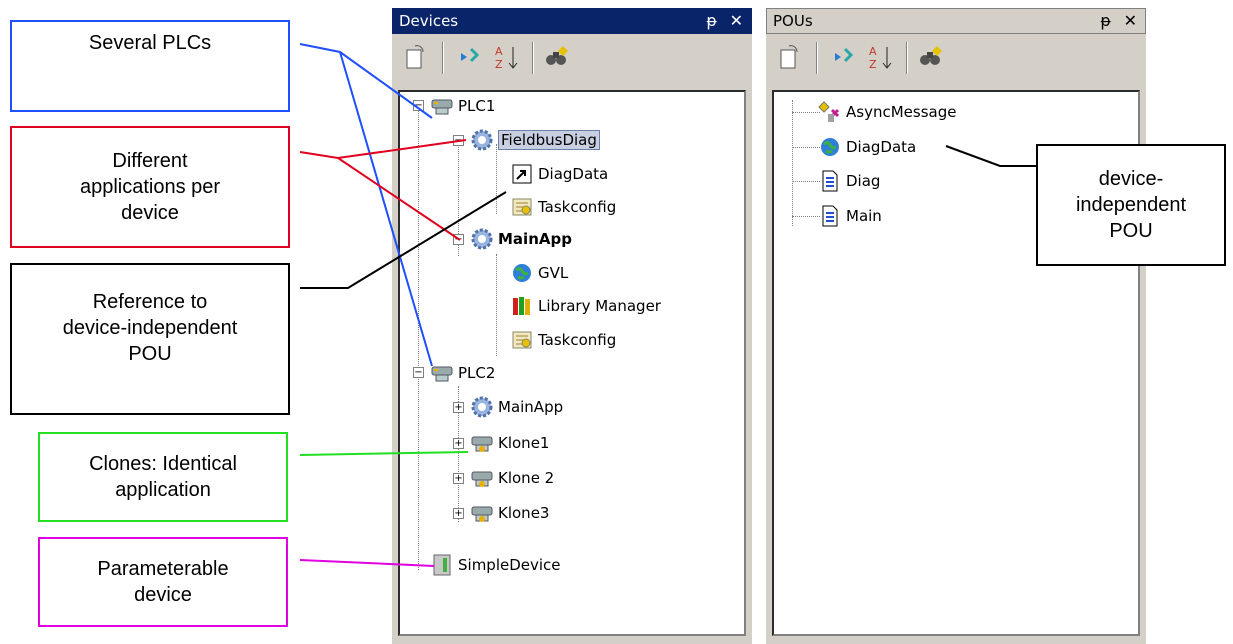 The height and width of the screenshot is (644, 1233). I want to click on tree-node-library-manager: Library Manager, so click(585, 306).